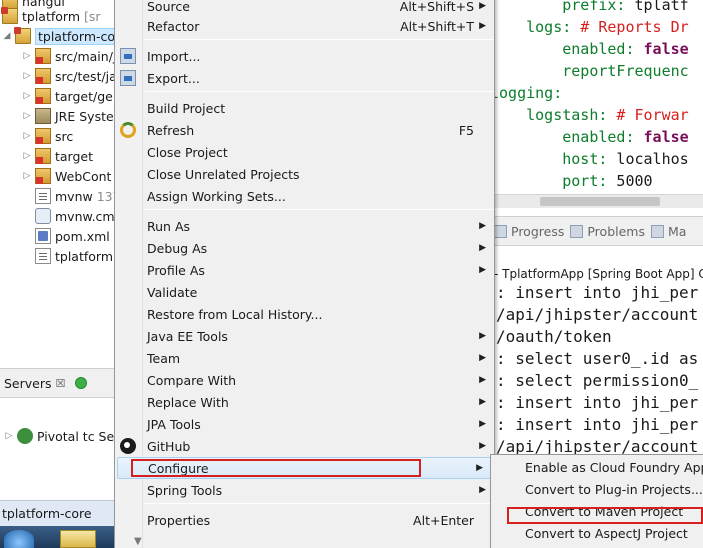 This screenshot has height=548, width=703. What do you see at coordinates (597, 380) in the screenshot?
I see `console-line: : select permission0_` at bounding box center [597, 380].